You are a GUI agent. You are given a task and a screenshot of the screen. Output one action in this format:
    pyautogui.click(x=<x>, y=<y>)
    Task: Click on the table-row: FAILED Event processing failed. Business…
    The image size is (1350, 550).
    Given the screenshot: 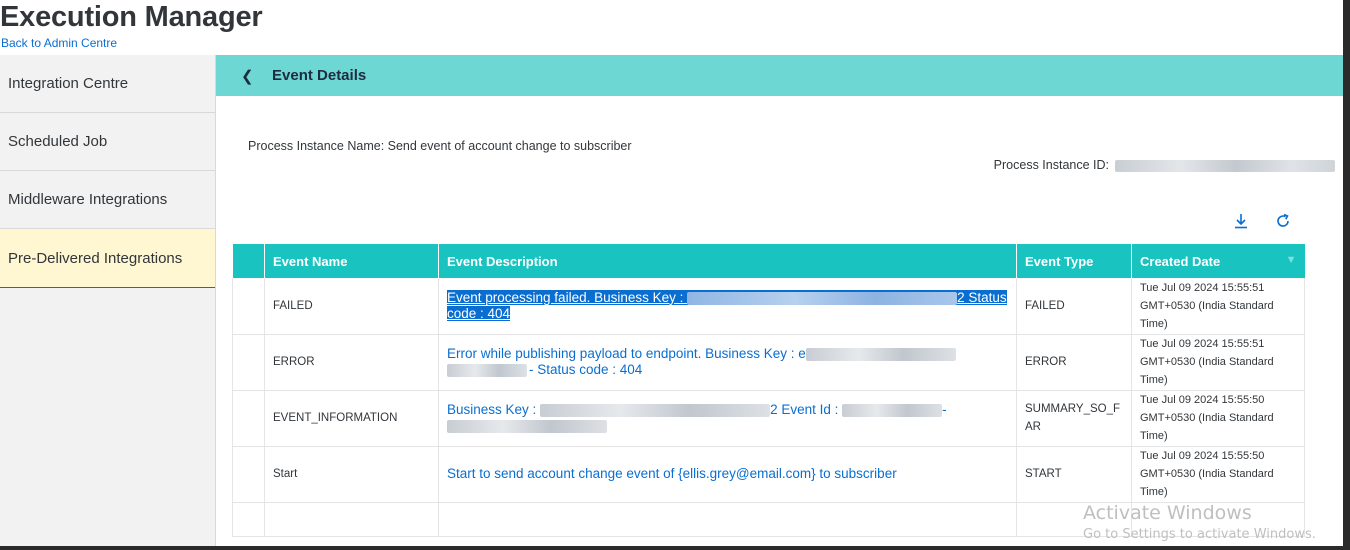 What is the action you would take?
    pyautogui.click(x=768, y=306)
    